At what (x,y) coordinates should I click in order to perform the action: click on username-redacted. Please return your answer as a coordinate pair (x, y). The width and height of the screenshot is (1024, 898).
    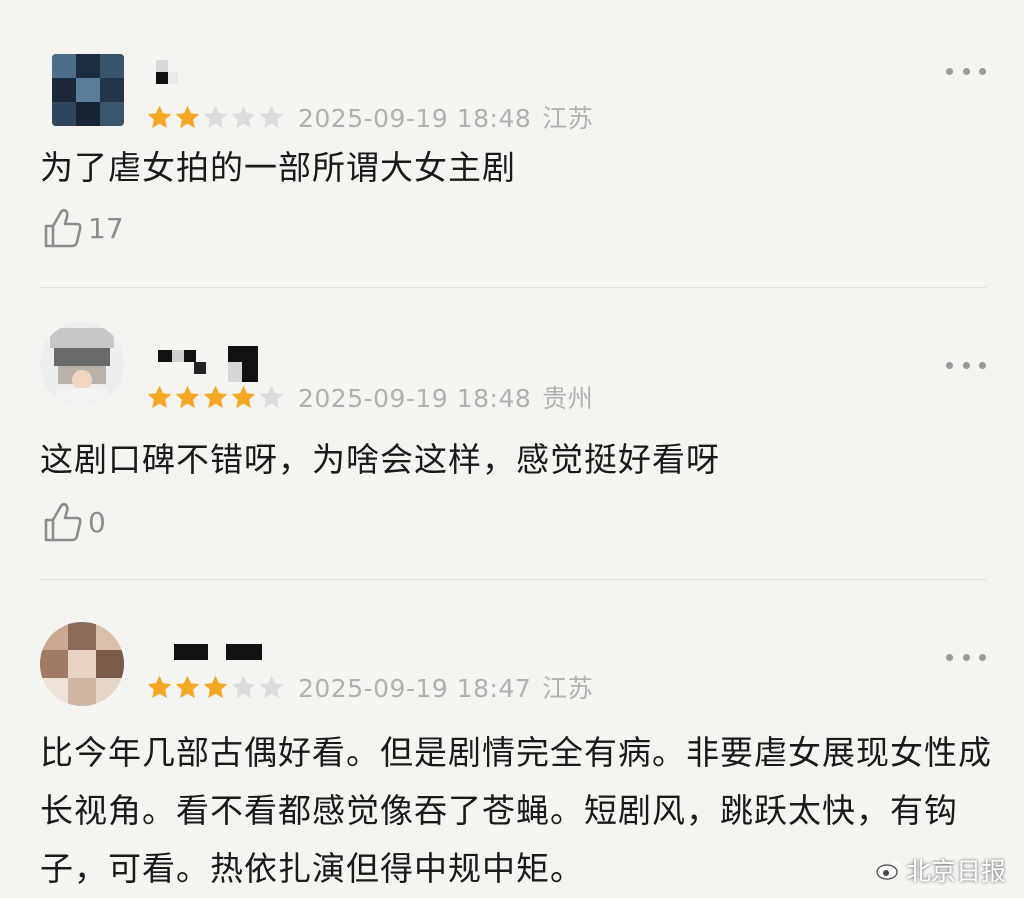
    Looking at the image, I should click on (173, 80).